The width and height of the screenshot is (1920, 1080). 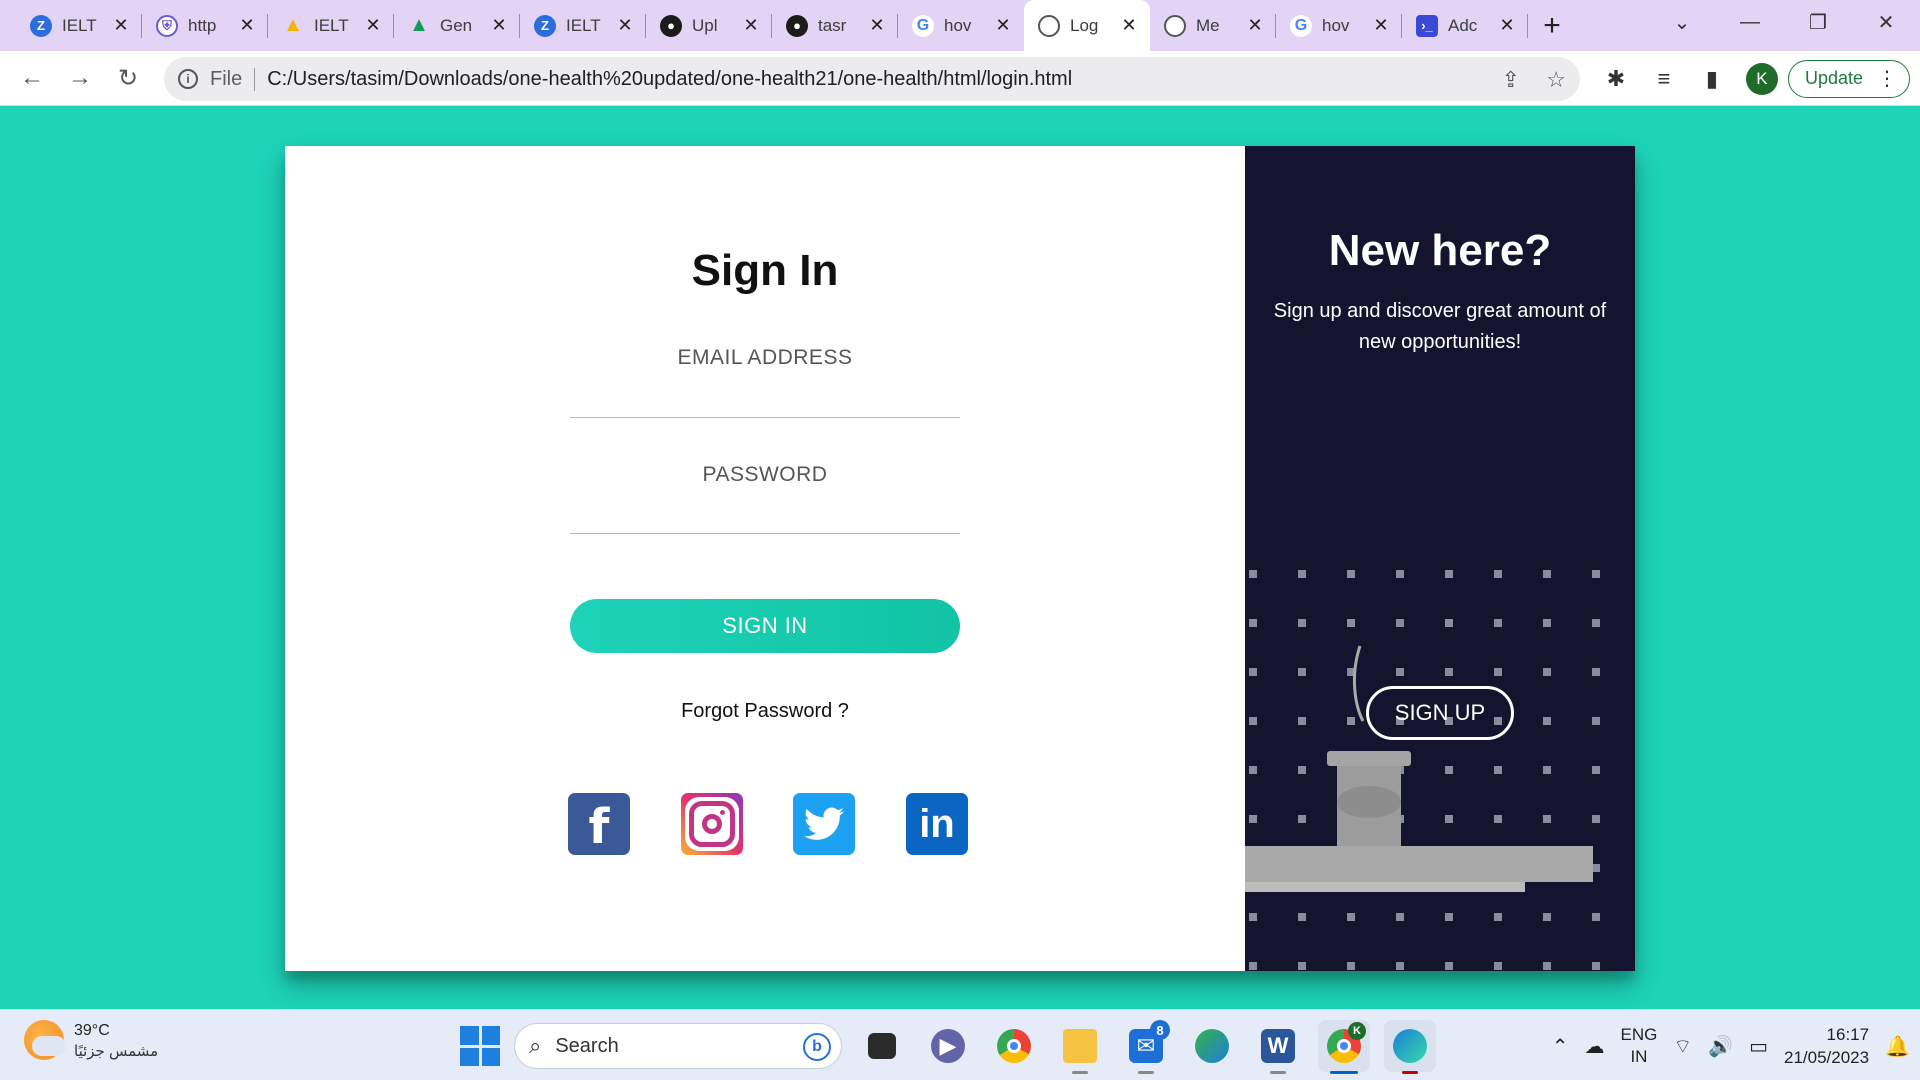 I want to click on wifi-icon: ⌔, so click(x=1682, y=1046).